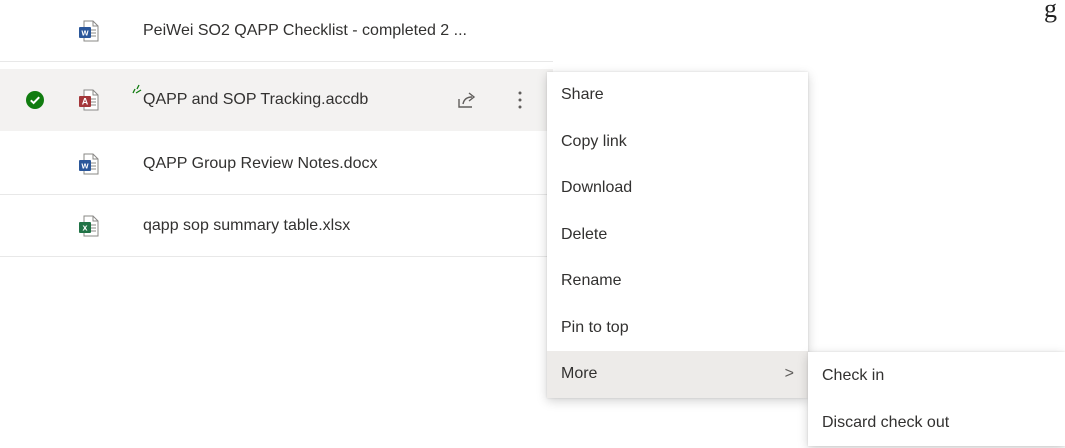 This screenshot has width=1065, height=448. I want to click on more-submenu: Check in Discard check out, so click(936, 399).